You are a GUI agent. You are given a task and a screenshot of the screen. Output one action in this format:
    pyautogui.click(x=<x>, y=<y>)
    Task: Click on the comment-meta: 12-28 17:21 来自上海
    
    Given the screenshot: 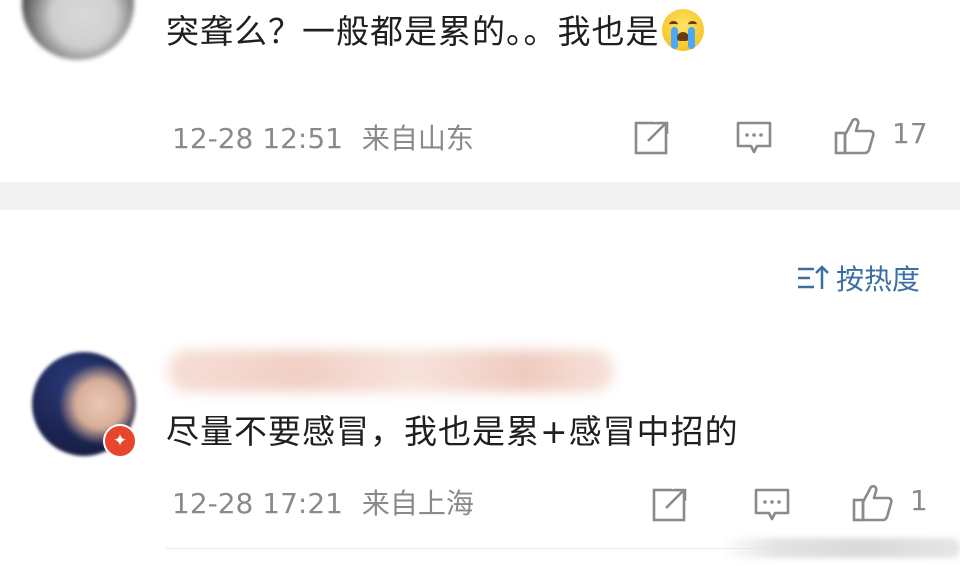 What is the action you would take?
    pyautogui.click(x=323, y=502)
    